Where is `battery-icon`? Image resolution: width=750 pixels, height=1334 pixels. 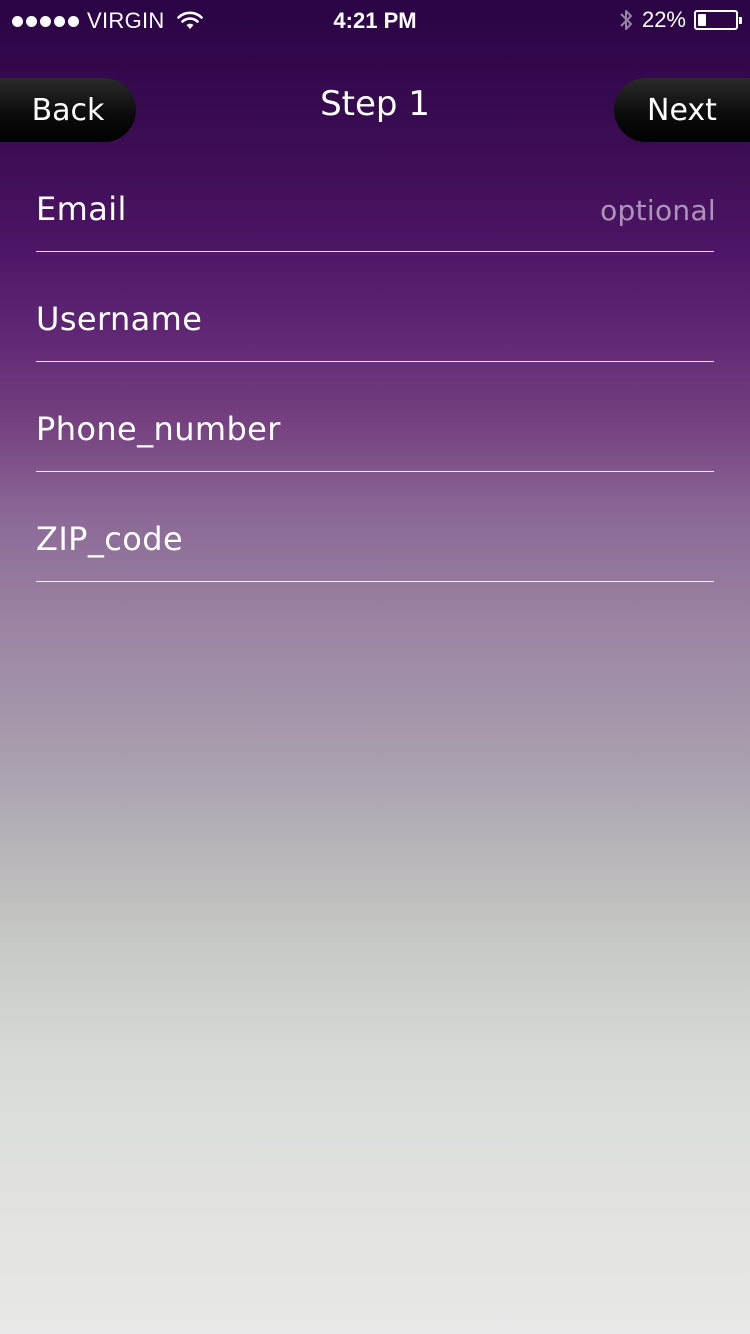 battery-icon is located at coordinates (718, 20).